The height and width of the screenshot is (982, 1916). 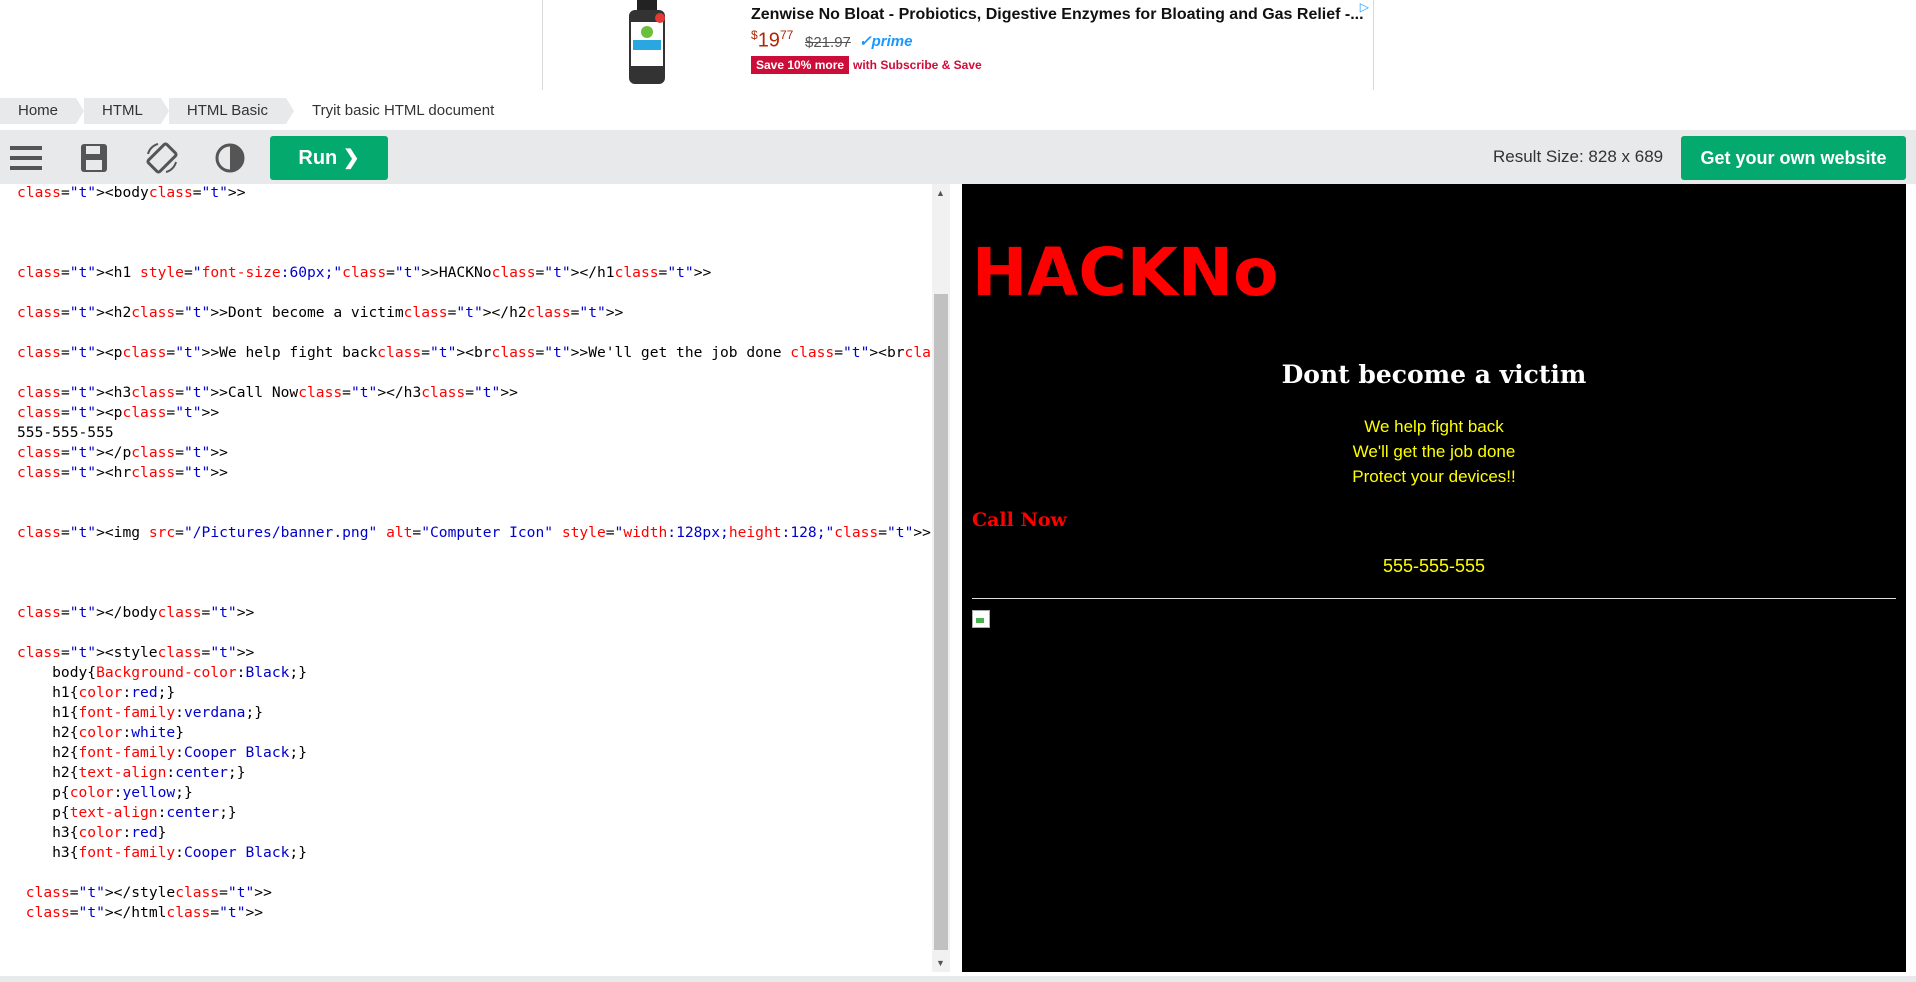 I want to click on result-heading: HACKNo, so click(x=1125, y=272).